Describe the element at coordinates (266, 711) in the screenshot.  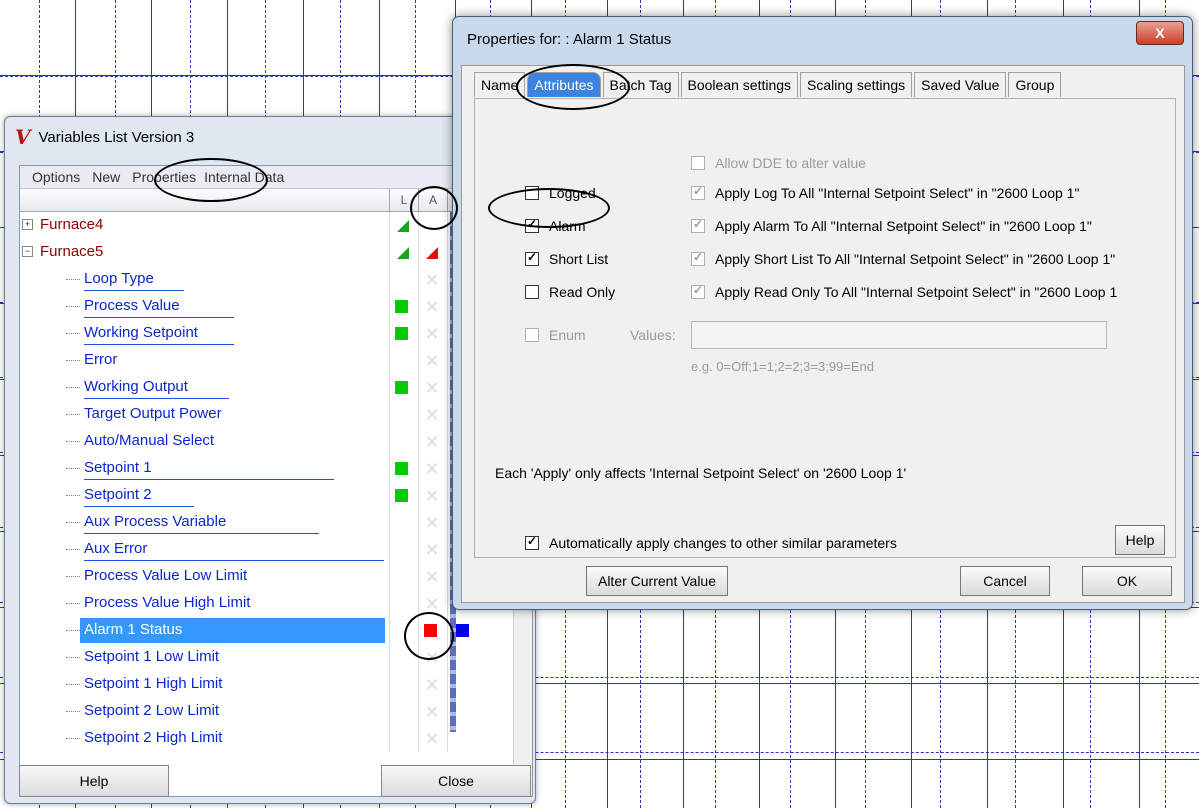
I see `list-item: Setpoint 2 Low Limit ✕` at that location.